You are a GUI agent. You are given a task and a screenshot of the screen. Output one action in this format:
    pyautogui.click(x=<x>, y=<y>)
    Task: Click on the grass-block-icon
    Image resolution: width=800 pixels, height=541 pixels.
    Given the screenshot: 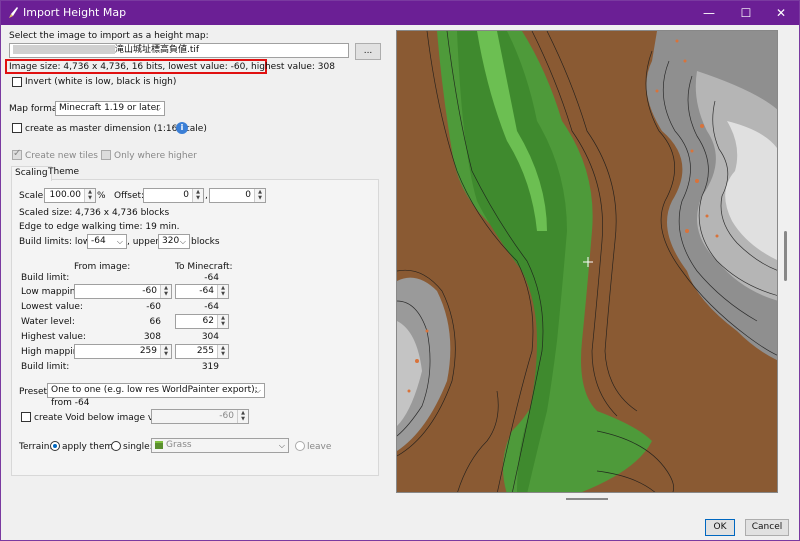 What is the action you would take?
    pyautogui.click(x=159, y=444)
    